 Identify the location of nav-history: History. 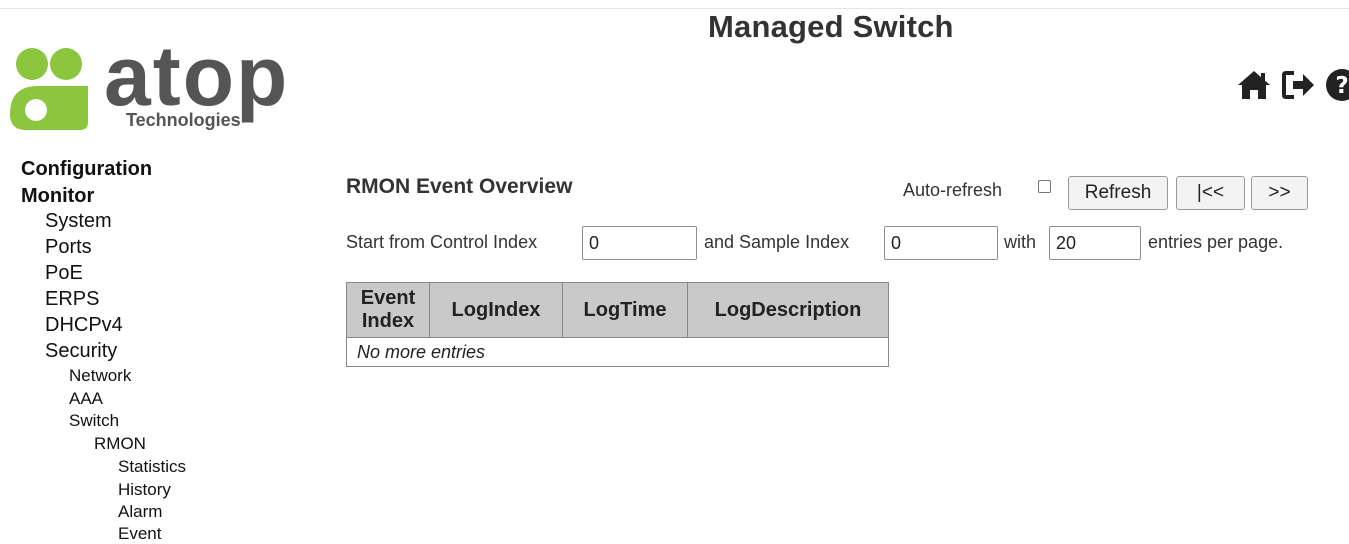
(144, 490).